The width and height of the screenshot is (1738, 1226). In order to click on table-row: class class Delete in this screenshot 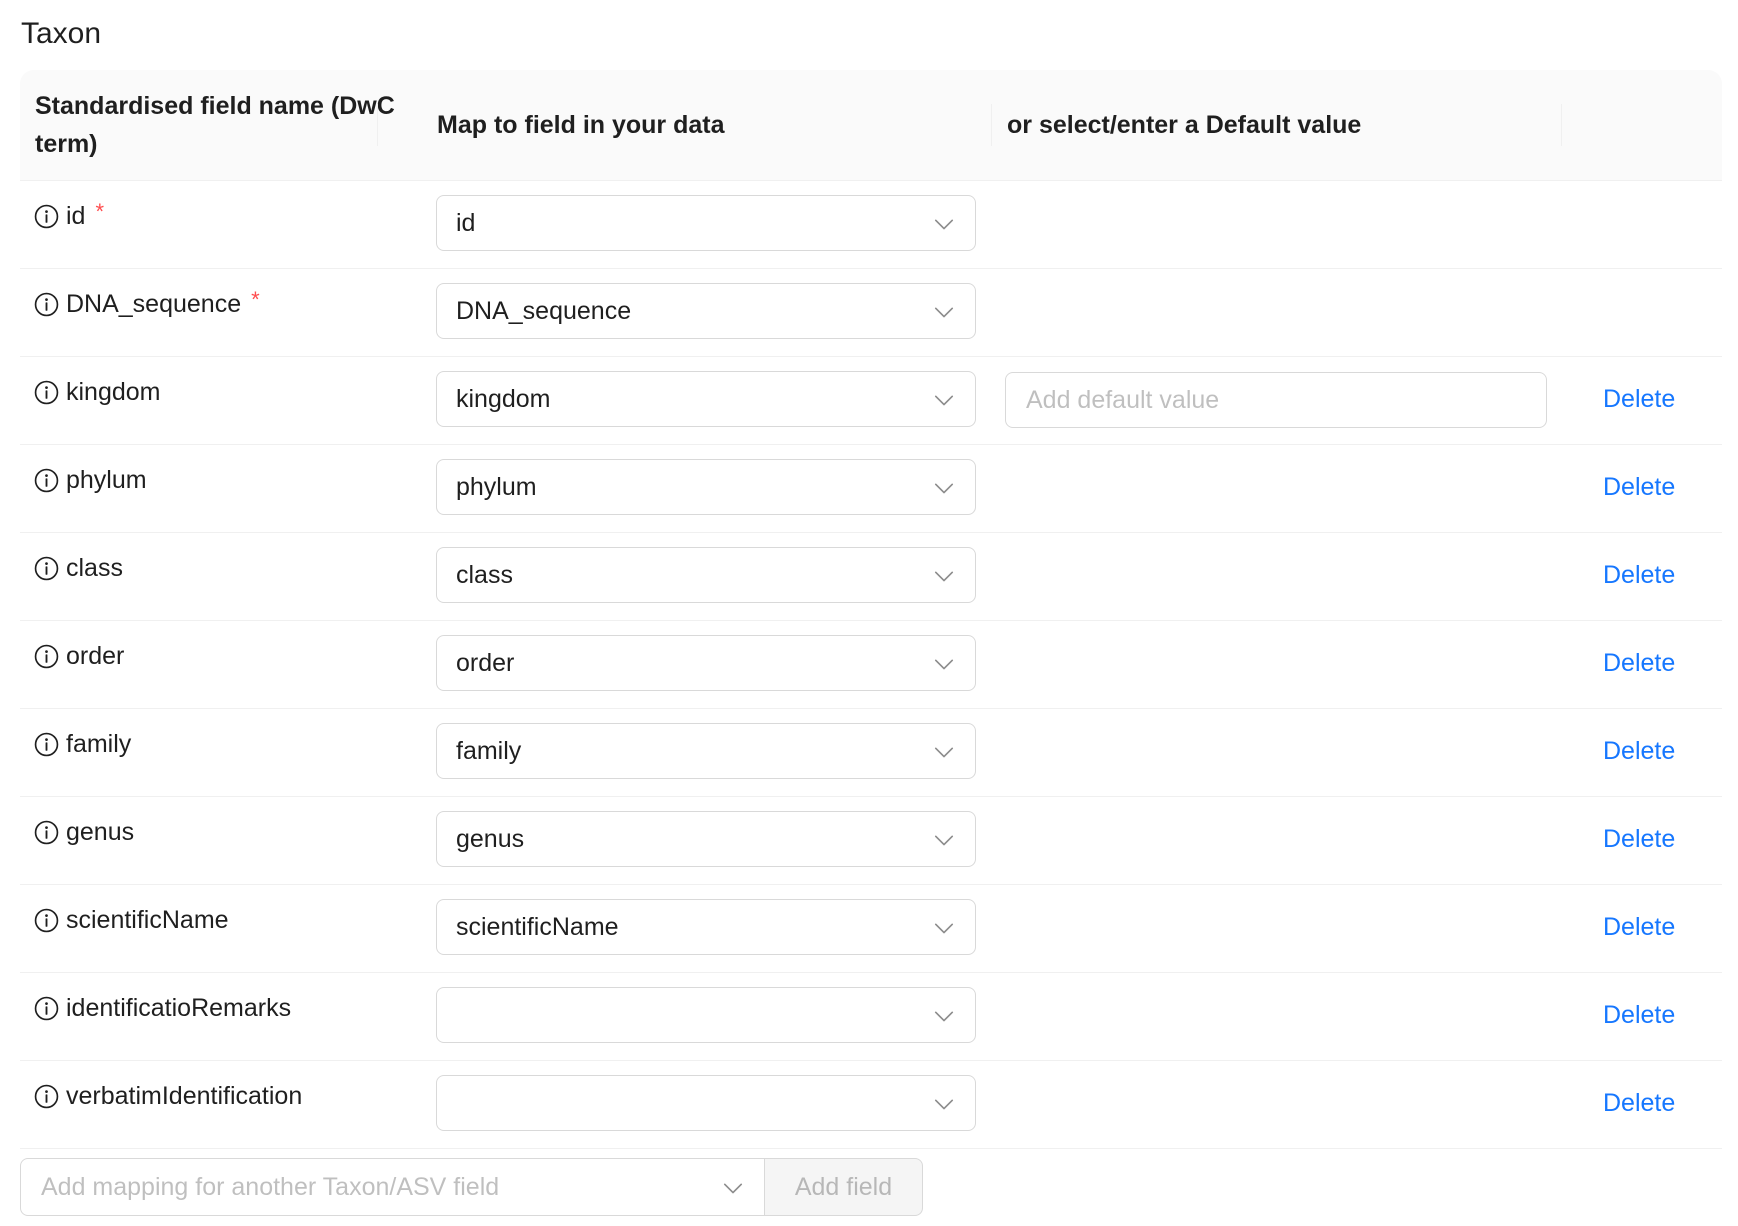, I will do `click(871, 577)`.